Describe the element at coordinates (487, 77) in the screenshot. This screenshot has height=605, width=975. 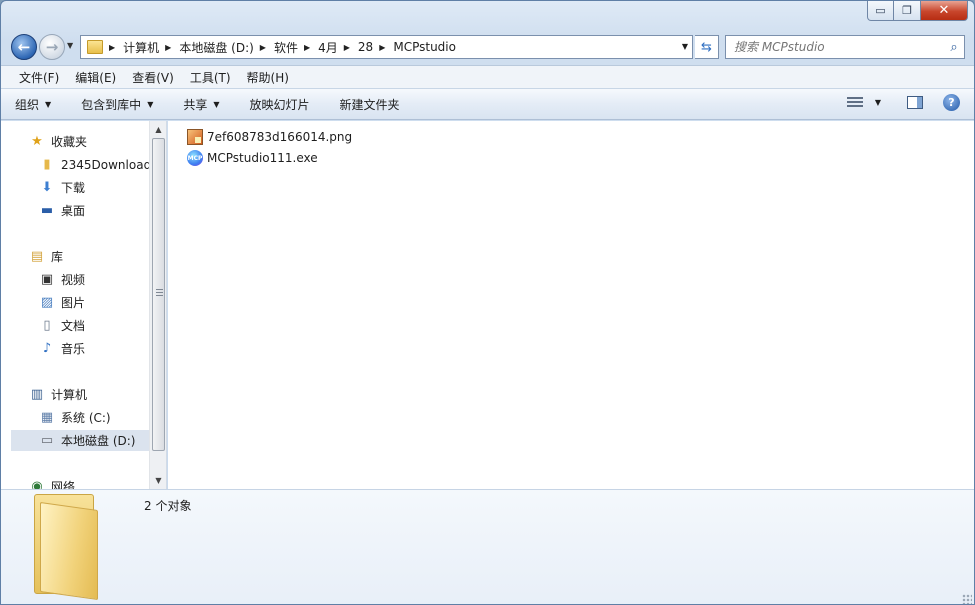
I see `menu-bar: 文件(F) 编辑(E) 查看(V) 工具(T) 帮助(H)` at that location.